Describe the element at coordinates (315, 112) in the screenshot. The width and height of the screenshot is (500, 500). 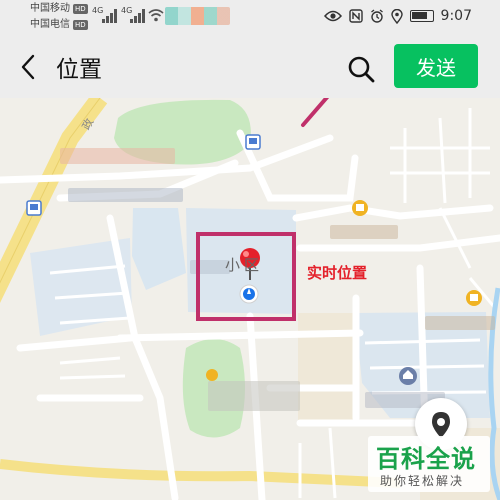
I see `annotation-arrow` at that location.